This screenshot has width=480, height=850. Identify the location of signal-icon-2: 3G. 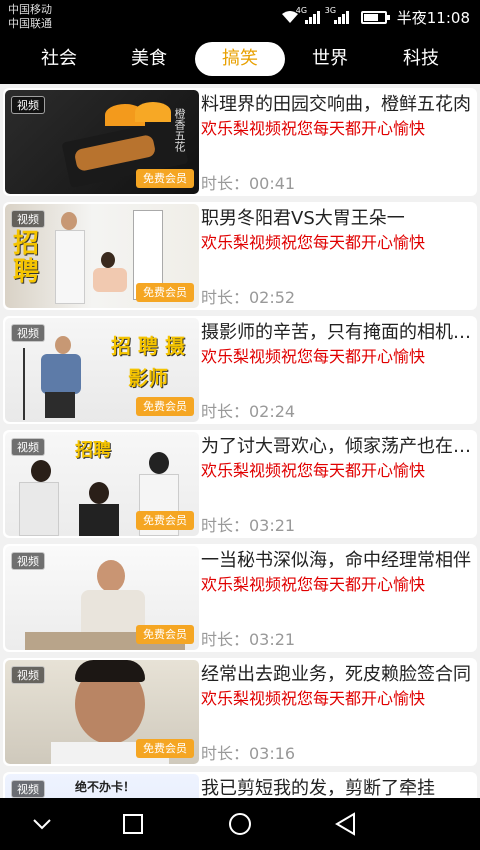
(337, 15).